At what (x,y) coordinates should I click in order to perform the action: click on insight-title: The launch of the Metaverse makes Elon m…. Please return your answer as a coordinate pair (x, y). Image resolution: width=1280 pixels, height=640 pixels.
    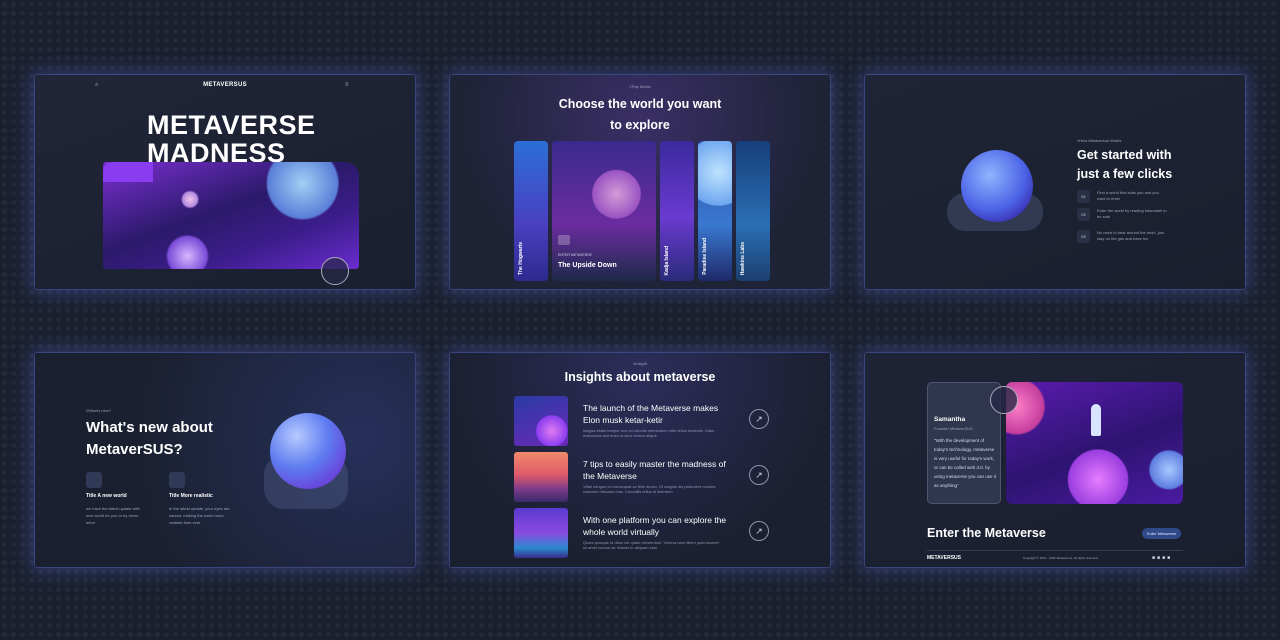
    Looking at the image, I should click on (651, 414).